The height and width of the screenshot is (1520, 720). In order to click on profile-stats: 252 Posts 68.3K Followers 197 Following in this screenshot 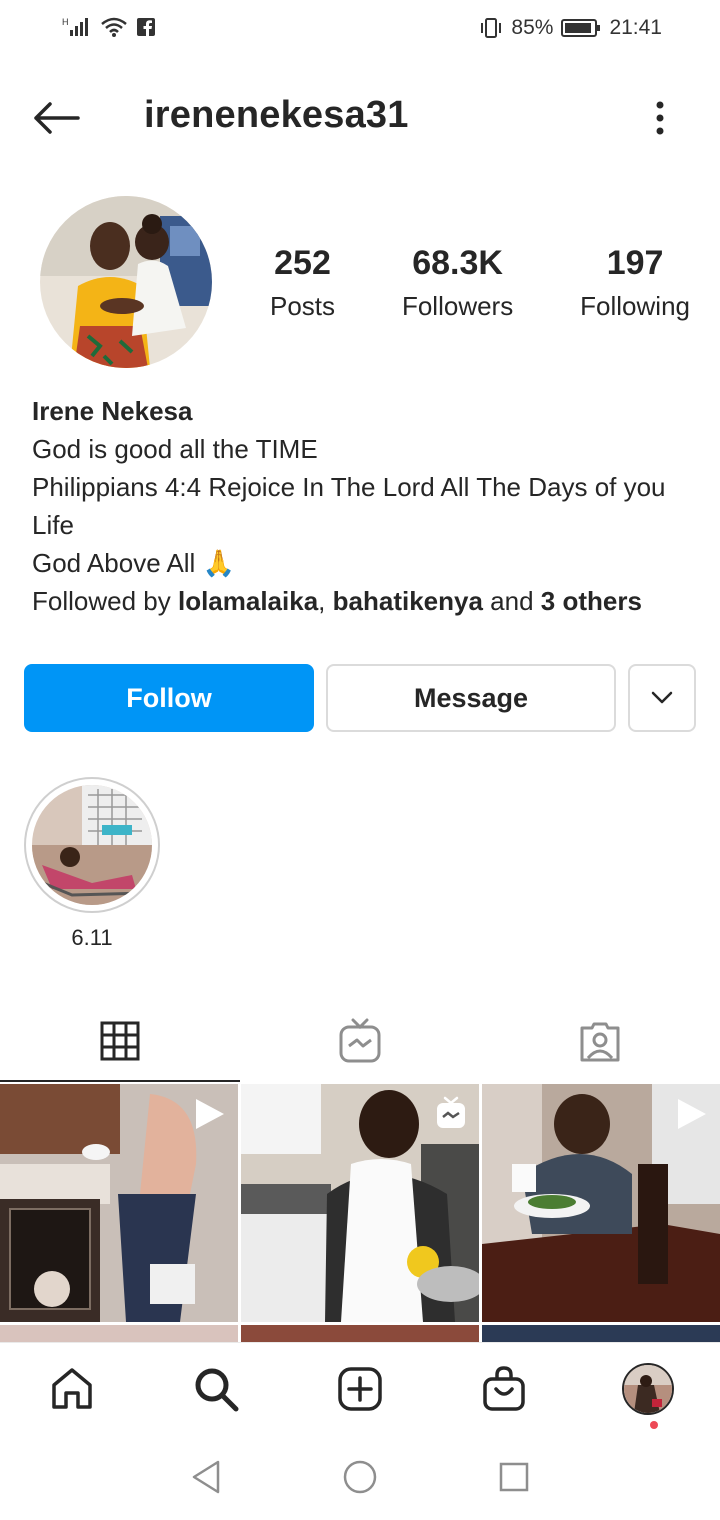, I will do `click(480, 283)`.